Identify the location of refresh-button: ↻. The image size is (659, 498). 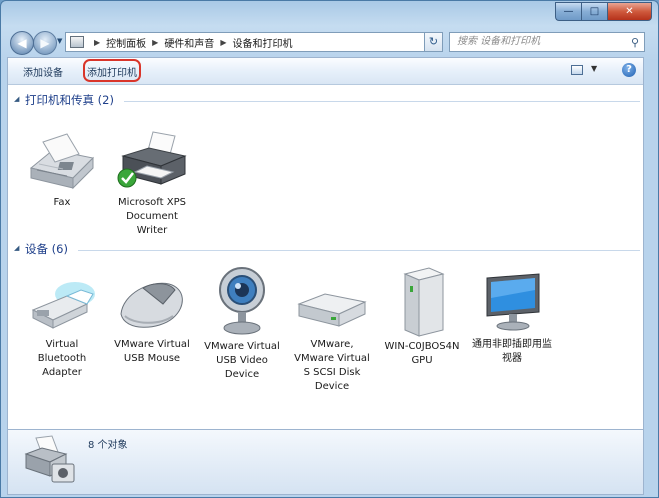
(433, 42).